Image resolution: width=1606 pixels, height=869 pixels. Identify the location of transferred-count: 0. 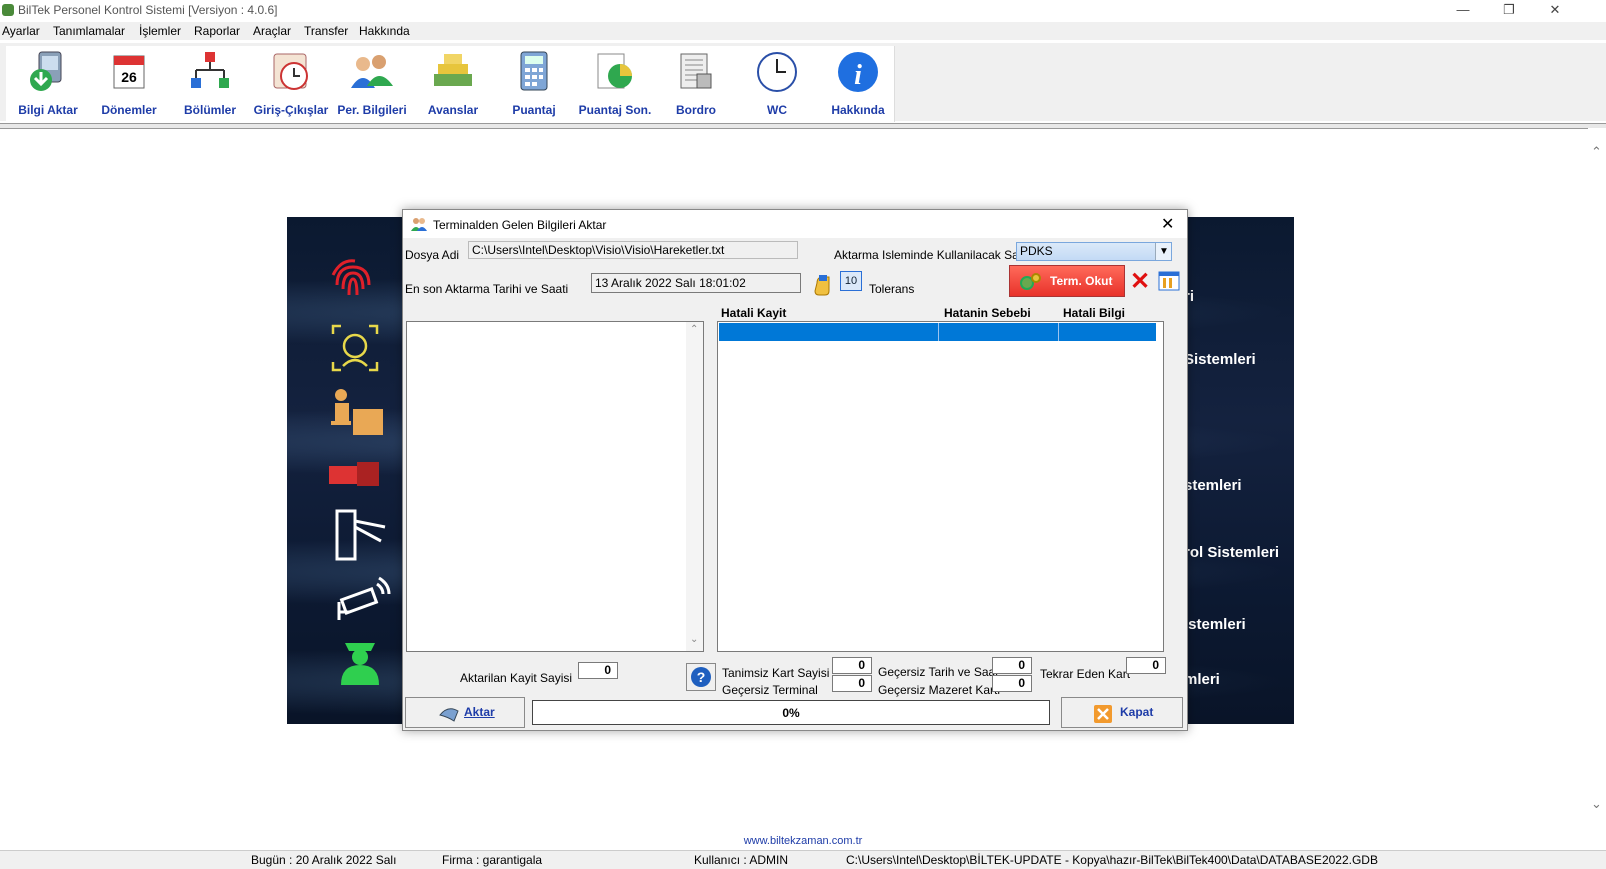
(598, 670).